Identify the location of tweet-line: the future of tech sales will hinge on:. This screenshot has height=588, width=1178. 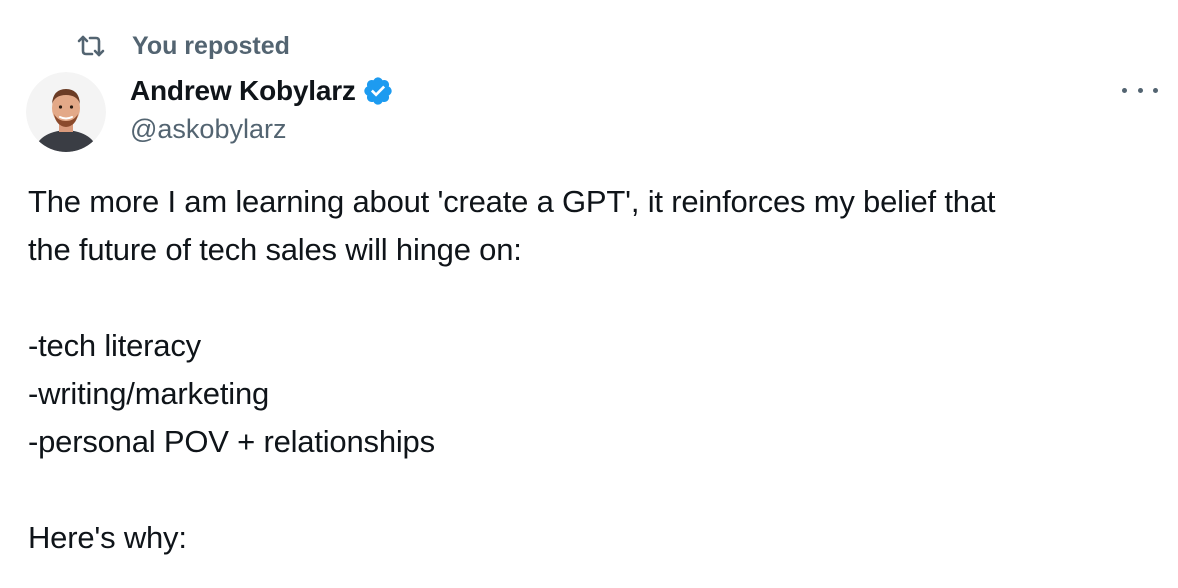
(275, 249).